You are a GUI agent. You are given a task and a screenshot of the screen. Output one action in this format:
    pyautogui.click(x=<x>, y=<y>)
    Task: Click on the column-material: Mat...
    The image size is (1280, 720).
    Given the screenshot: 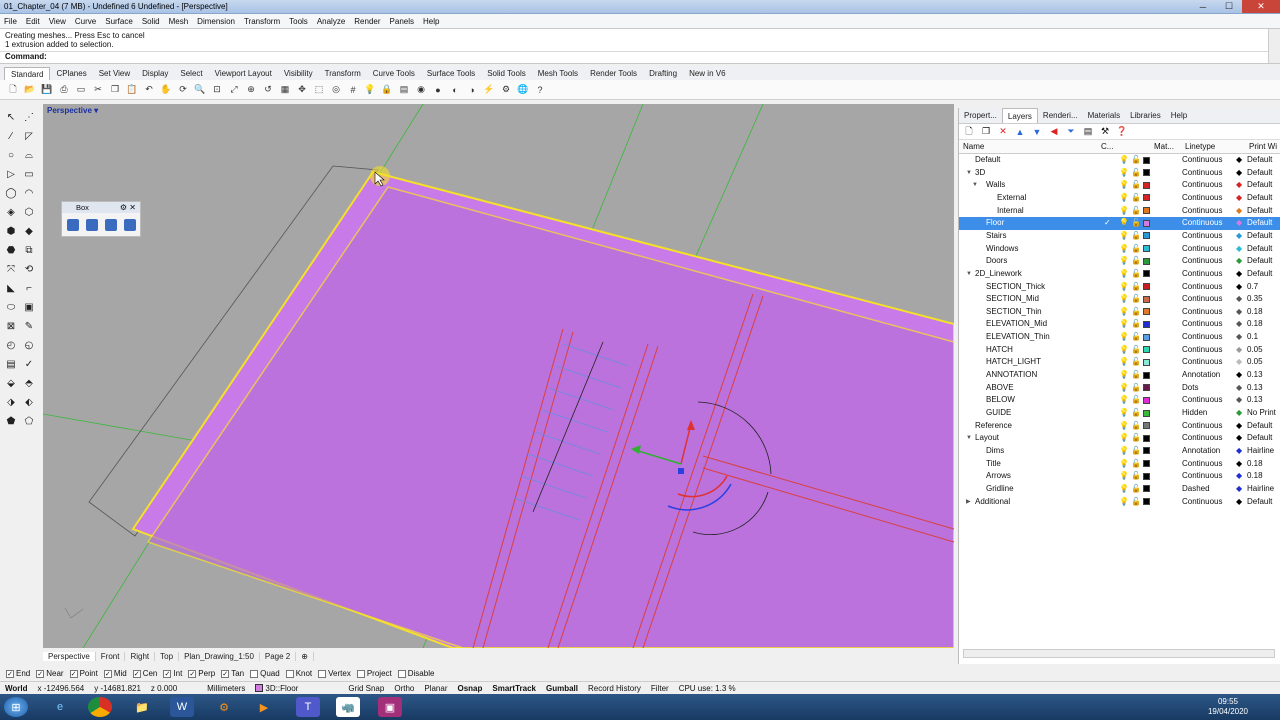 What is the action you would take?
    pyautogui.click(x=1164, y=146)
    